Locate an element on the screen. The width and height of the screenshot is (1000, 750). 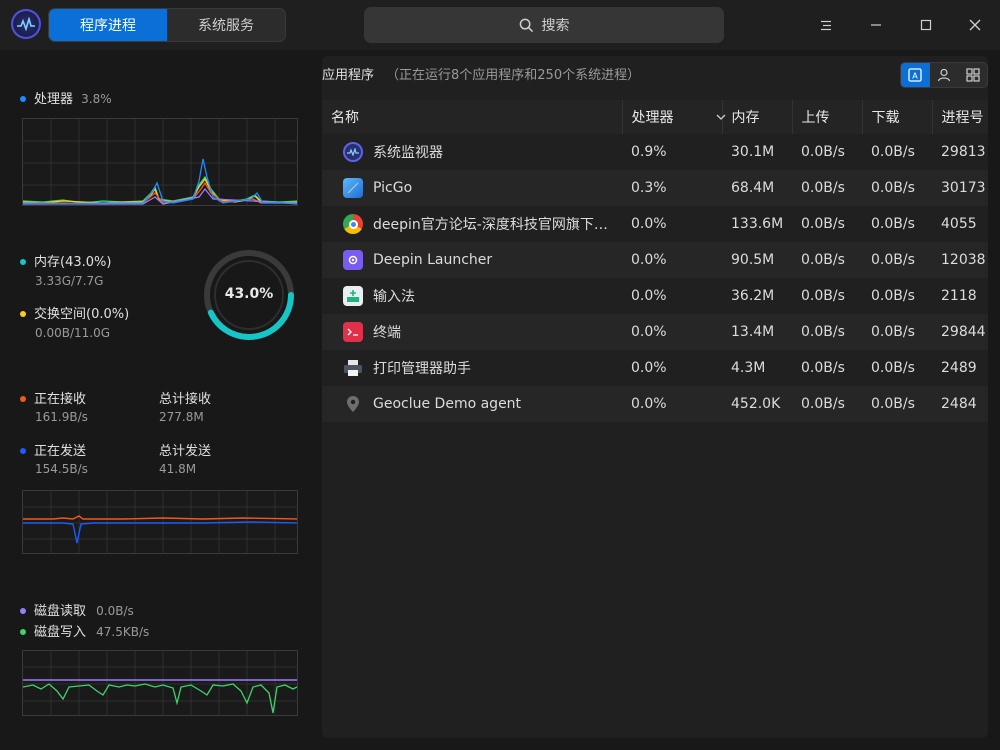
filter-user-button is located at coordinates (944, 75).